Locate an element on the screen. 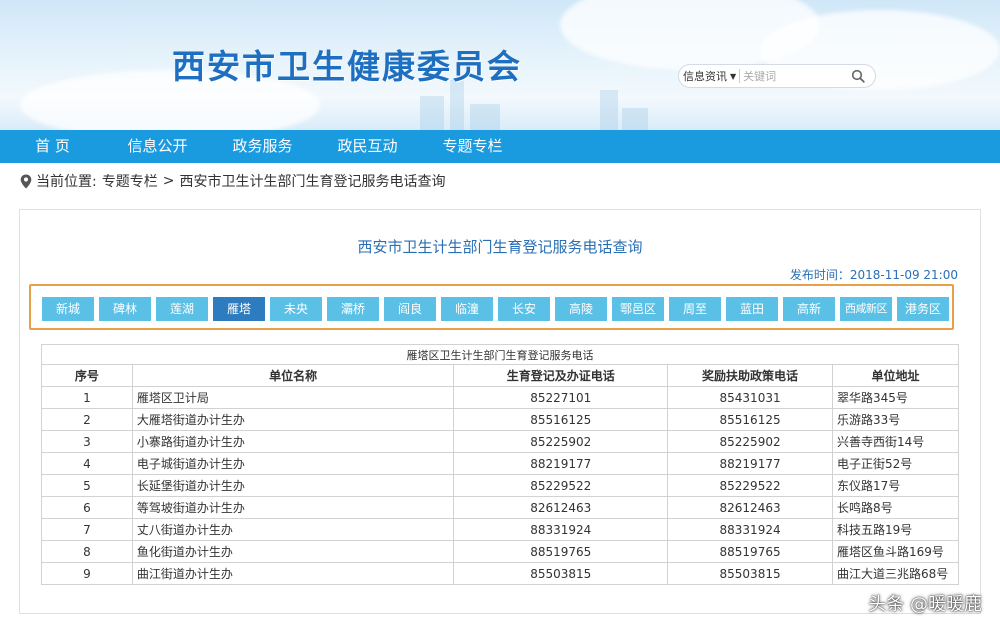 Image resolution: width=1000 pixels, height=628 pixels. unit-address: 长鸣路8号 is located at coordinates (895, 507).